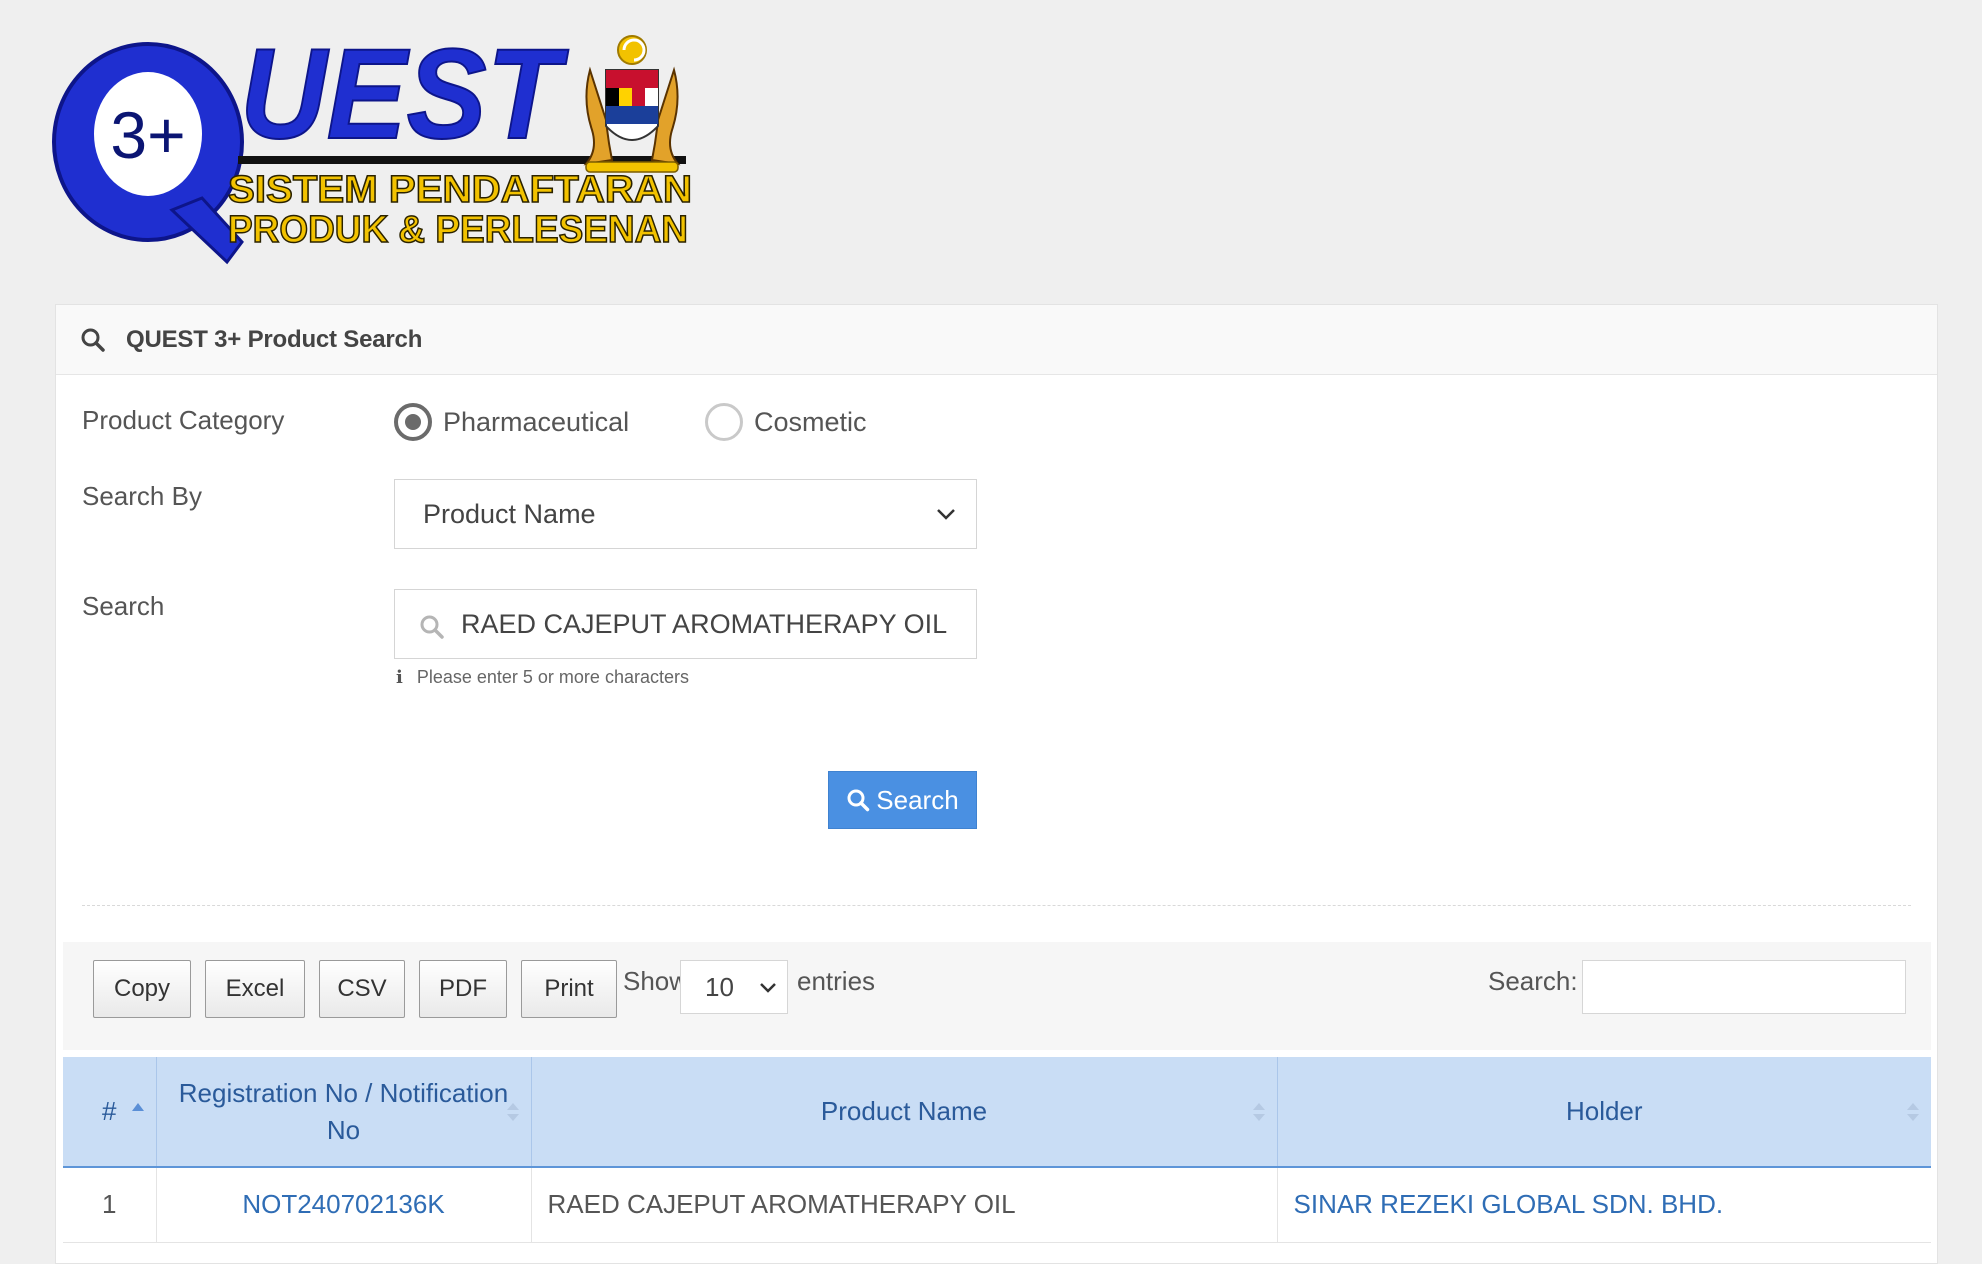  I want to click on sort-asc-icon, so click(137, 1107).